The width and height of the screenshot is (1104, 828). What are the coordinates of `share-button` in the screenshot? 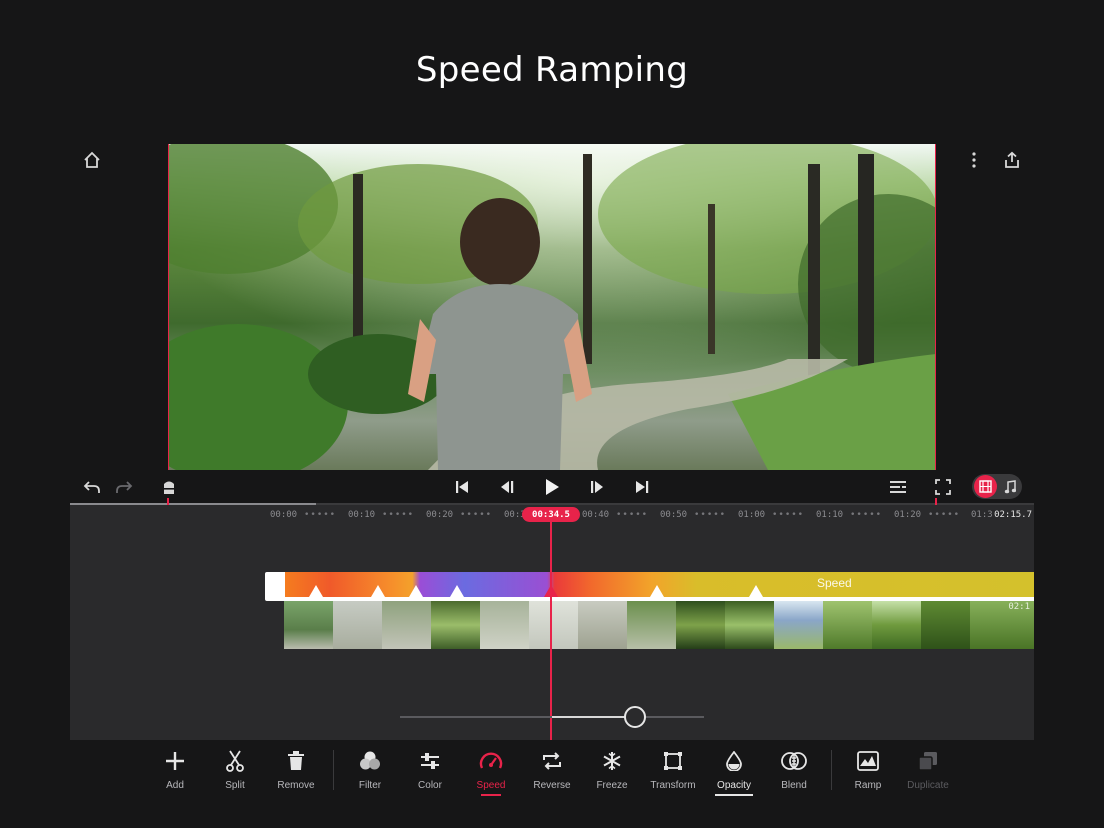 It's located at (1012, 160).